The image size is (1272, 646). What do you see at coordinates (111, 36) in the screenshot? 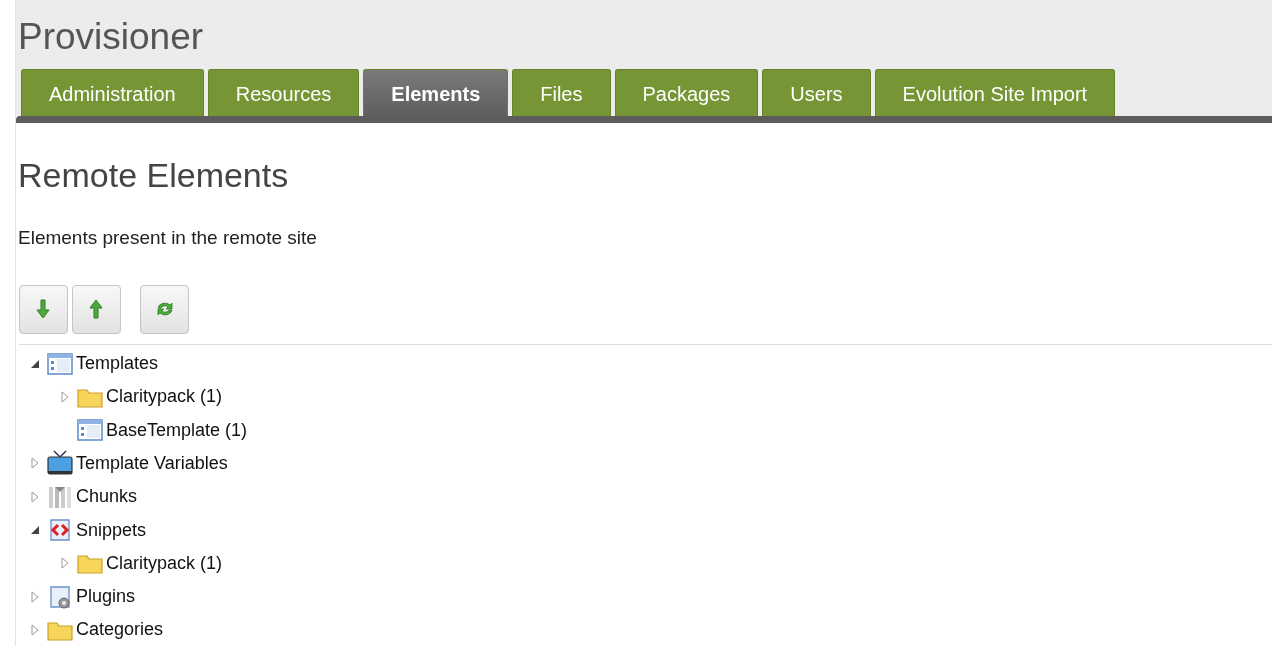
I see `page-title: Provisioner` at bounding box center [111, 36].